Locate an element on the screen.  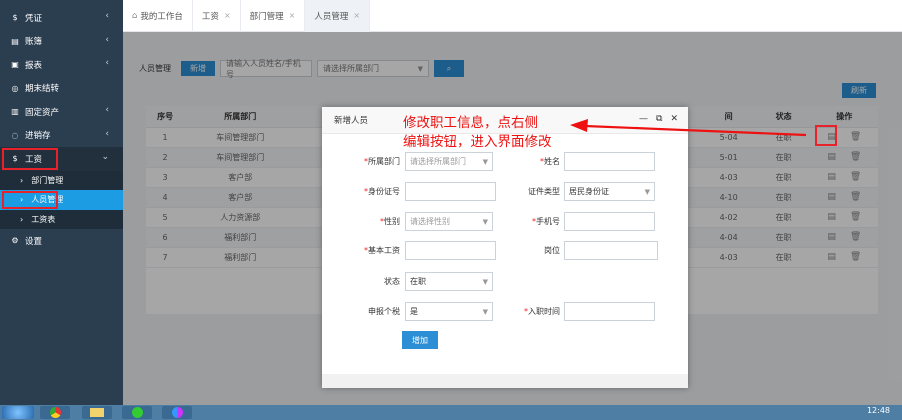
gender-field-label: *性别 is located at coordinates (390, 221).